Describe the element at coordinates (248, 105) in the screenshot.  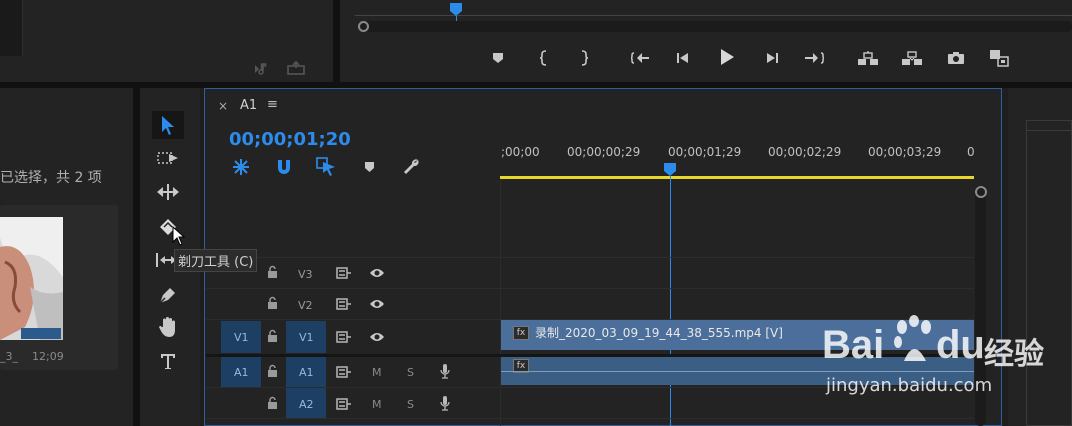
I see `sequence-tab: A1` at that location.